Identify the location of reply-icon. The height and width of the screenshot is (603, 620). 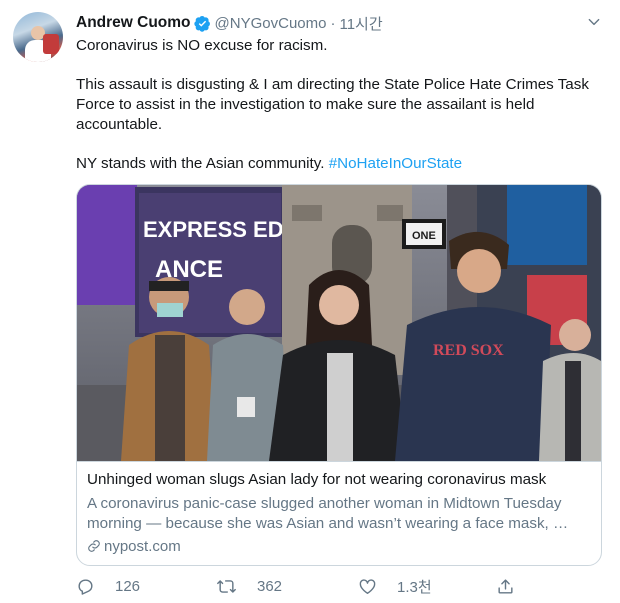
(90, 586).